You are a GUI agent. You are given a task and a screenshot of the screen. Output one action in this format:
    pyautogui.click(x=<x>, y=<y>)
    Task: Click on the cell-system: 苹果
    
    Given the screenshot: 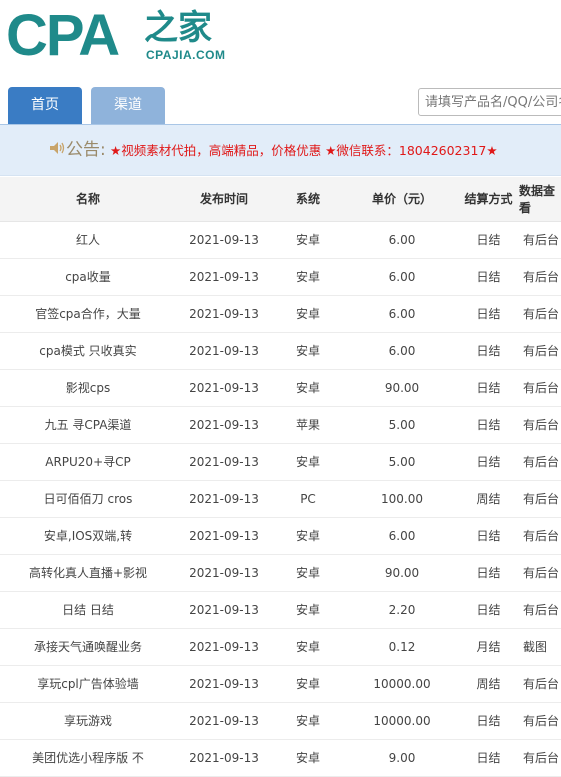 What is the action you would take?
    pyautogui.click(x=307, y=425)
    